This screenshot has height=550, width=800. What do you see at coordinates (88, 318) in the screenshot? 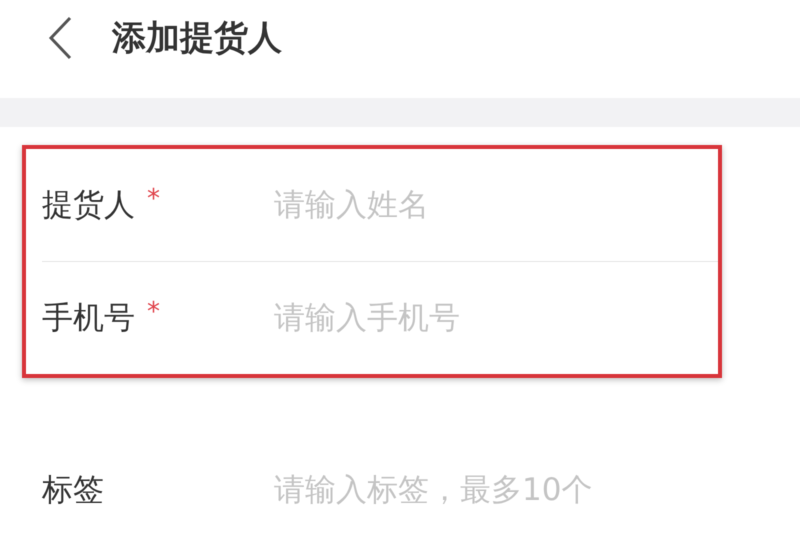
I see `field-label: 手机号` at bounding box center [88, 318].